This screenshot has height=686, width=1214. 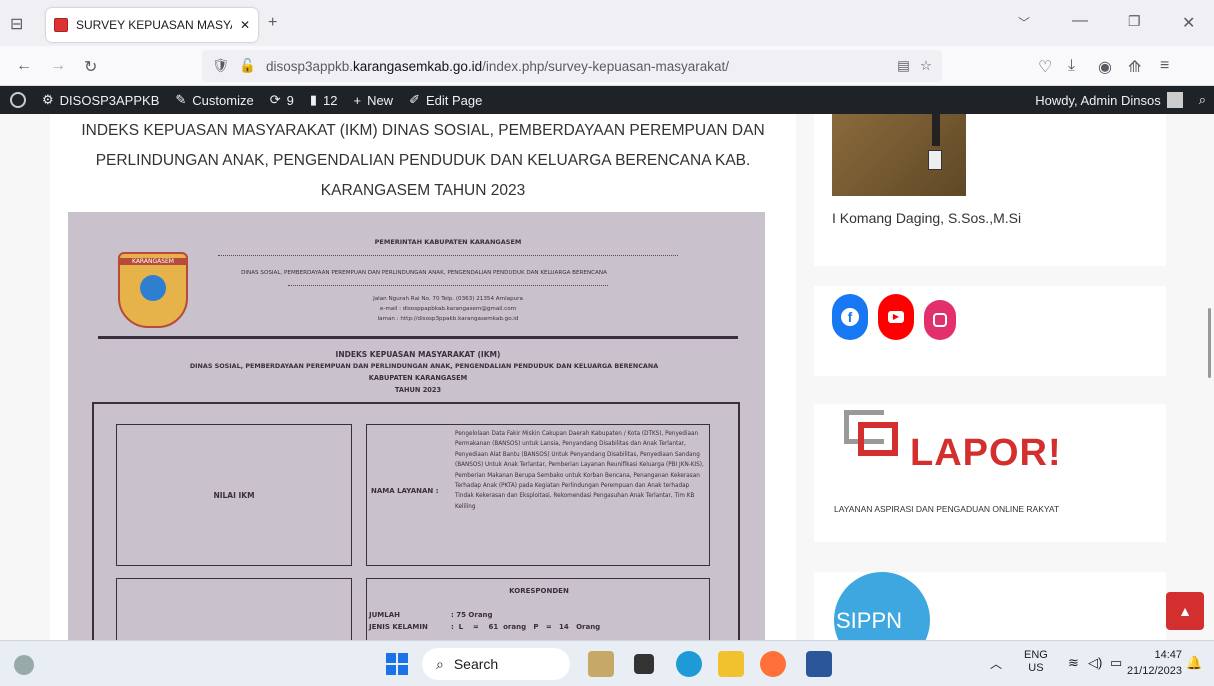 I want to click on pencil-icon: ✐, so click(x=414, y=99).